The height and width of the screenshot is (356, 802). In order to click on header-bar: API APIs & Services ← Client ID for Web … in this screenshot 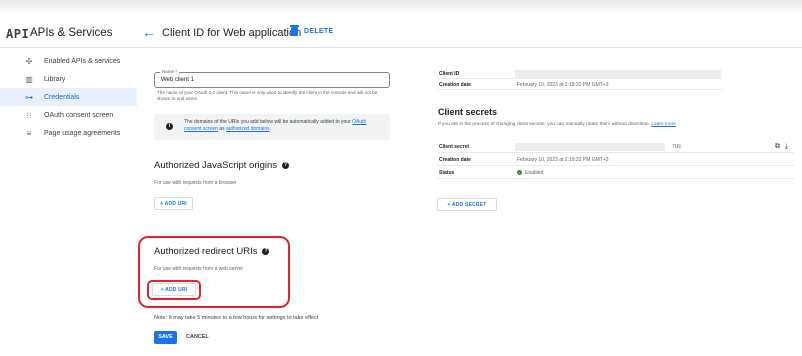, I will do `click(401, 35)`.